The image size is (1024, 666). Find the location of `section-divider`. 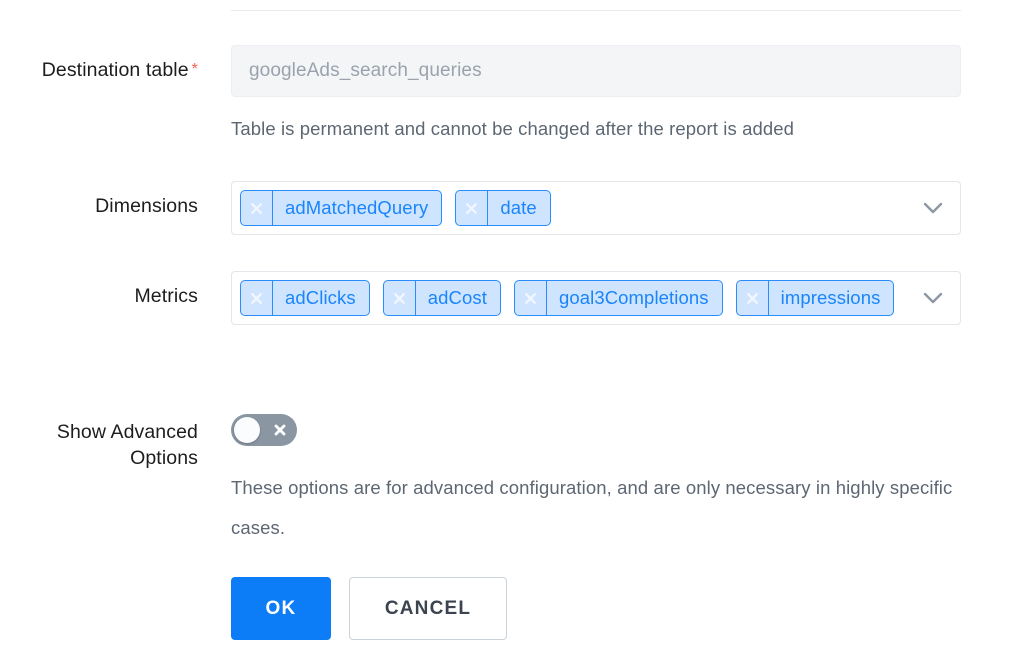

section-divider is located at coordinates (596, 10).